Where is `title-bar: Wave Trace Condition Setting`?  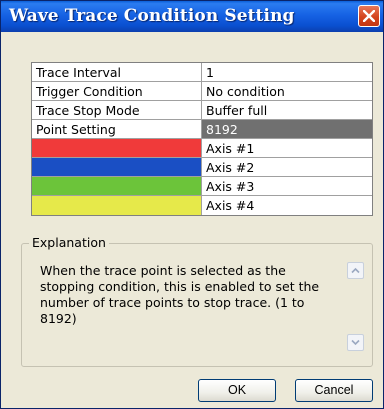 title-bar: Wave Trace Condition Setting is located at coordinates (192, 16).